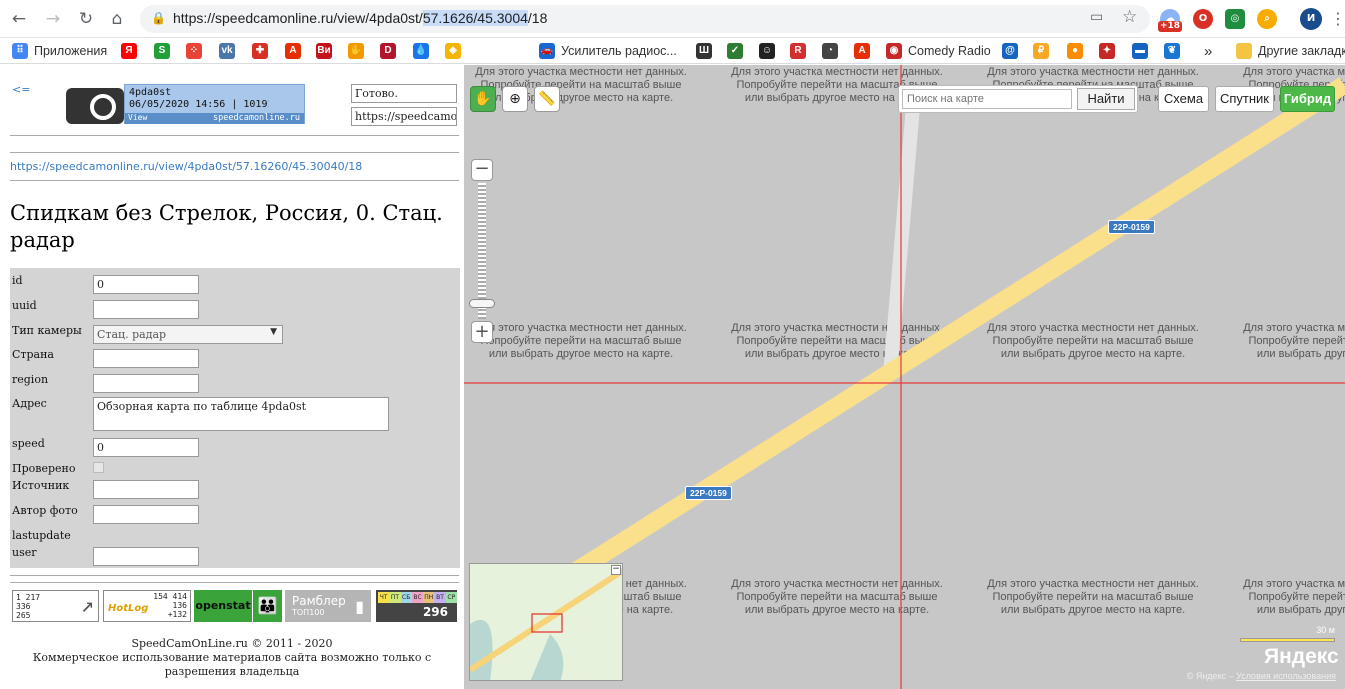  Describe the element at coordinates (424, 51) in the screenshot. I see `bookmark-drop: 💧` at that location.